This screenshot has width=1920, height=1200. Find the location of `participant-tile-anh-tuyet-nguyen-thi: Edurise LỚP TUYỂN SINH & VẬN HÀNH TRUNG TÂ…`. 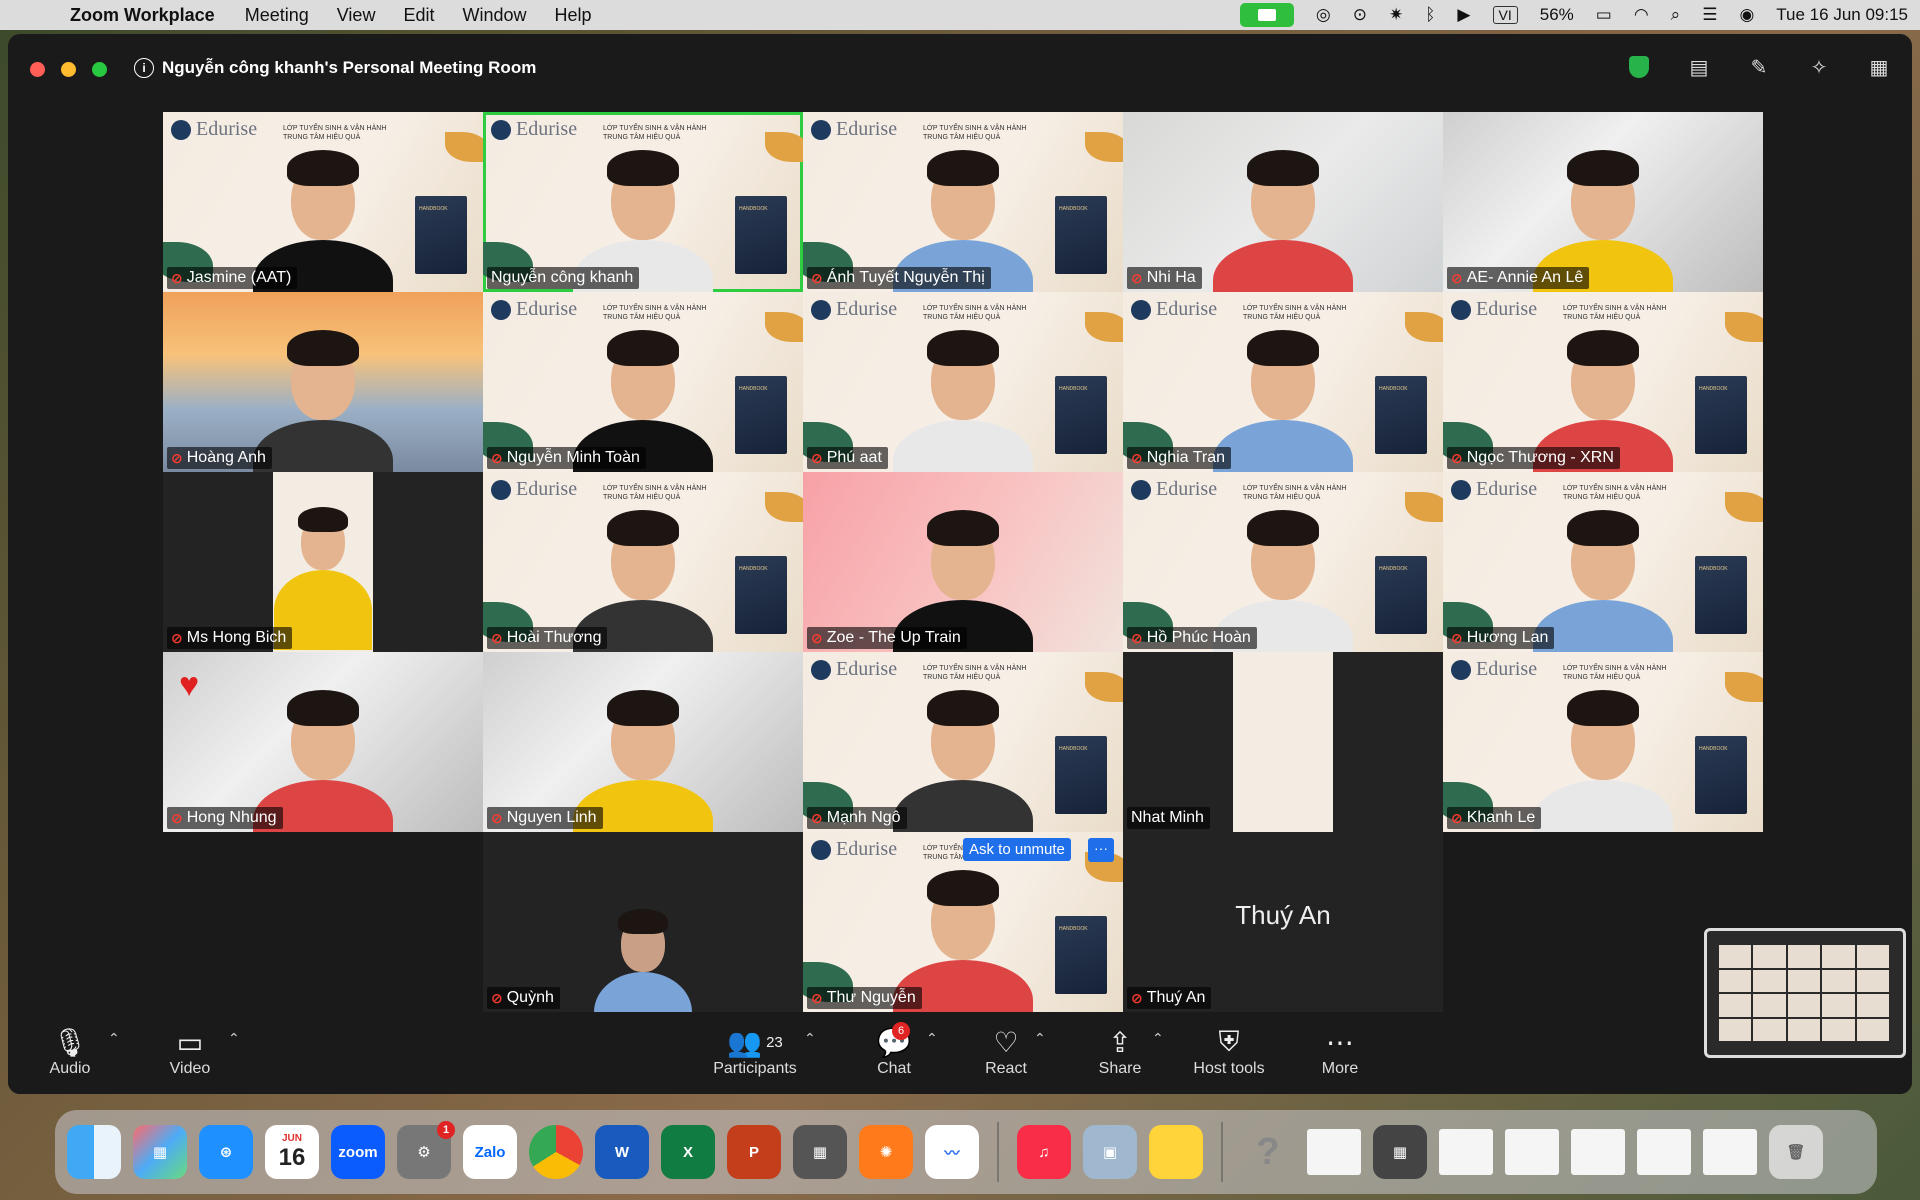

participant-tile-anh-tuyet-nguyen-thi: Edurise LỚP TUYỂN SINH & VẬN HÀNH TRUNG TÂ… is located at coordinates (963, 202).